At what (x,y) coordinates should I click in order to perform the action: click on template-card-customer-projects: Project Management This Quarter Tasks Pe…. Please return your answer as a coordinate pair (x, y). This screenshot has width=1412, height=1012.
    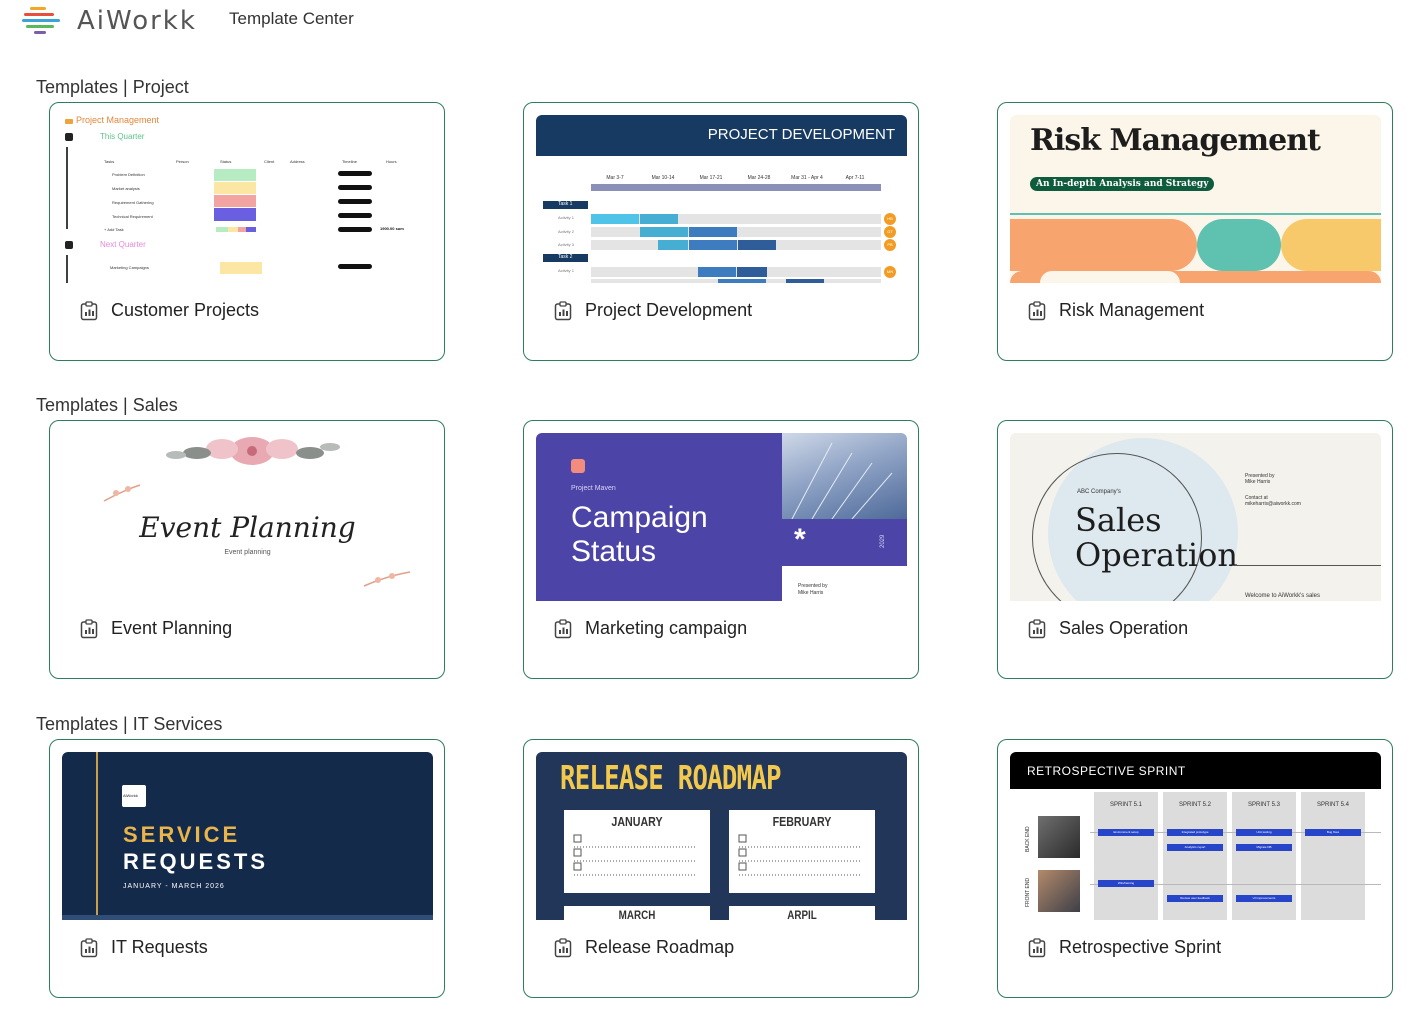
    Looking at the image, I should click on (247, 231).